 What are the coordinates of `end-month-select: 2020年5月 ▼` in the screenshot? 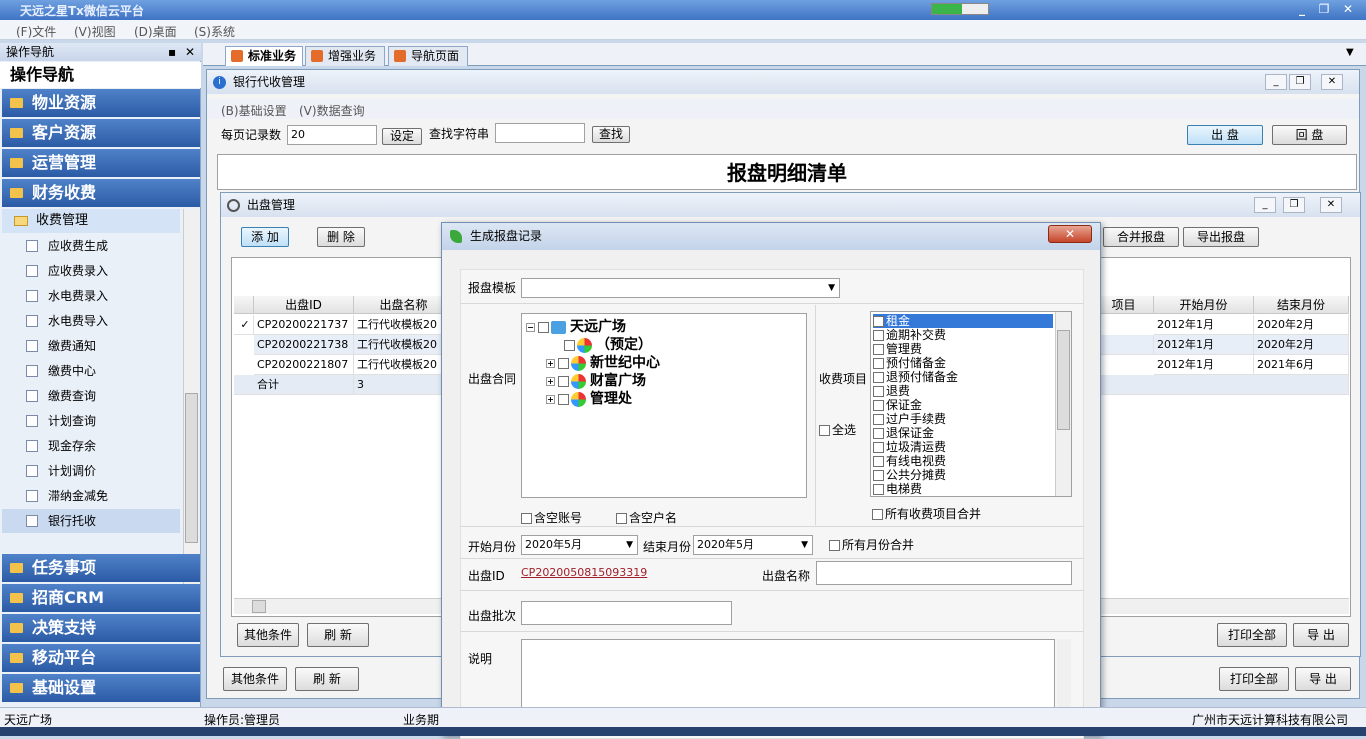 It's located at (753, 545).